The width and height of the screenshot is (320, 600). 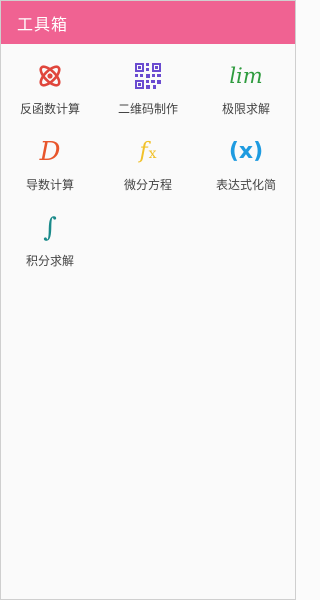 What do you see at coordinates (49, 185) in the screenshot?
I see `tool-label: 导数计算` at bounding box center [49, 185].